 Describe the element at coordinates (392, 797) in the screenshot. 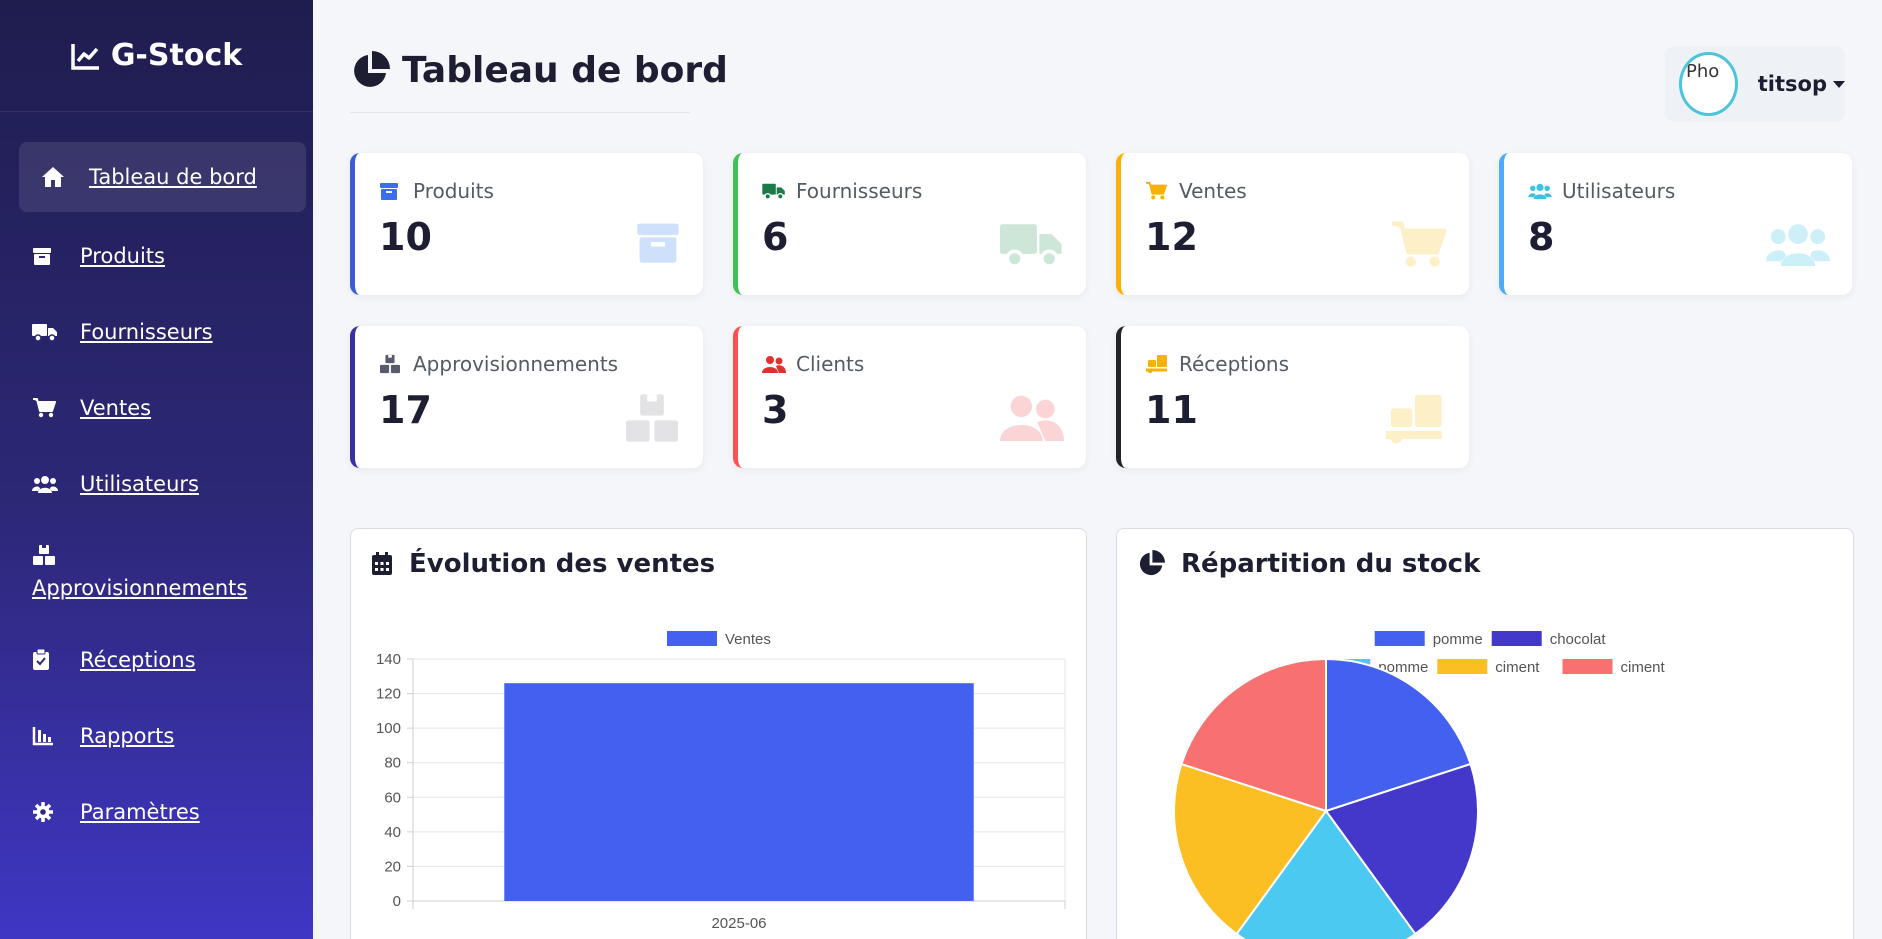

I see `y-tick-label: 60` at that location.